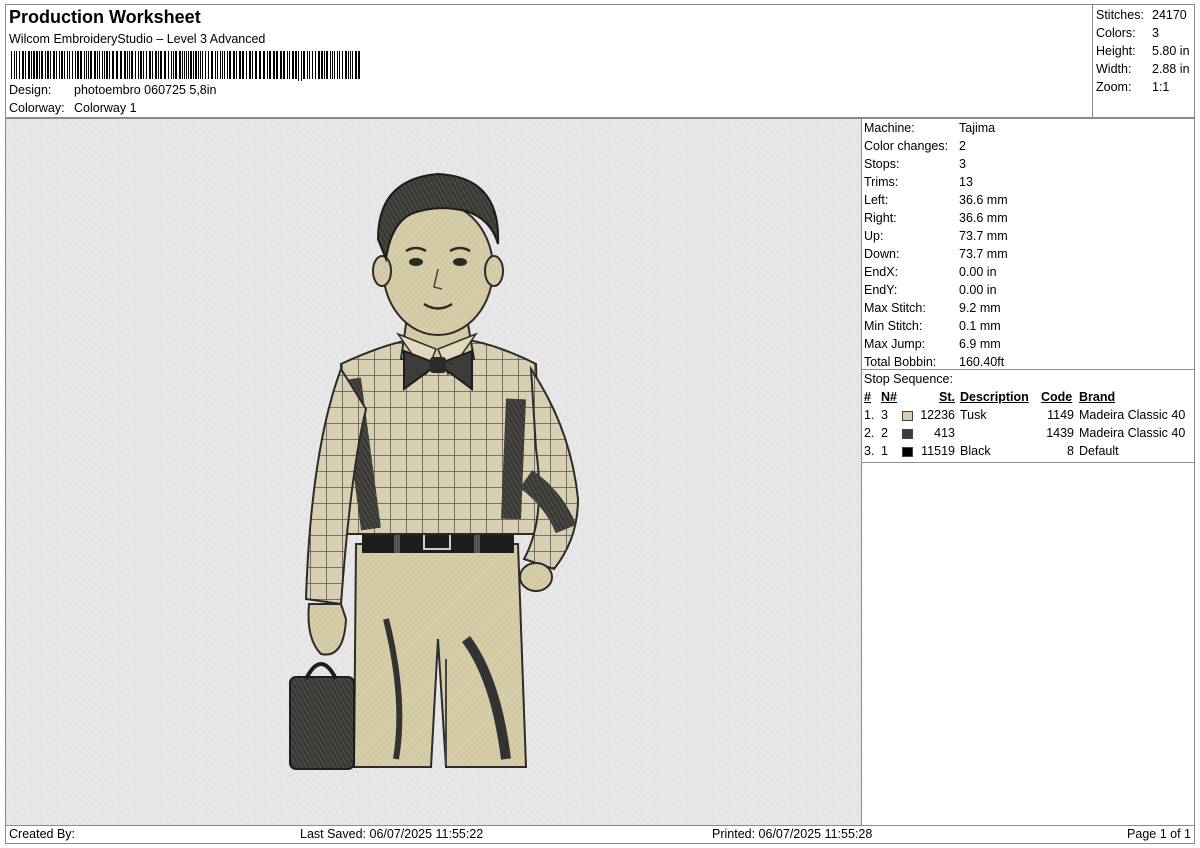  What do you see at coordinates (884, 451) in the screenshot?
I see `row-n: 1` at bounding box center [884, 451].